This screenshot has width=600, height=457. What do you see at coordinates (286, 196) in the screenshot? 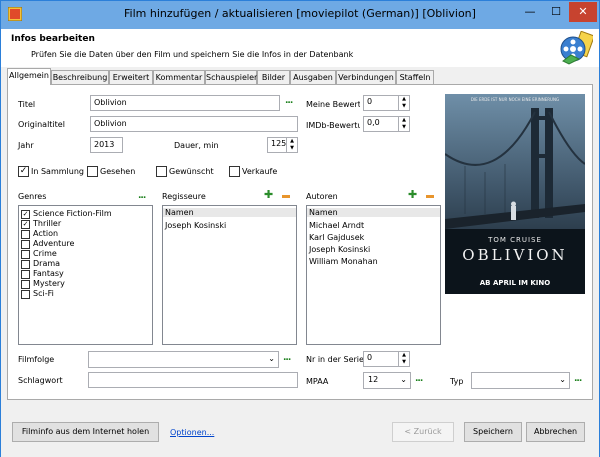
I see `remove-regisseur-icon` at bounding box center [286, 196].